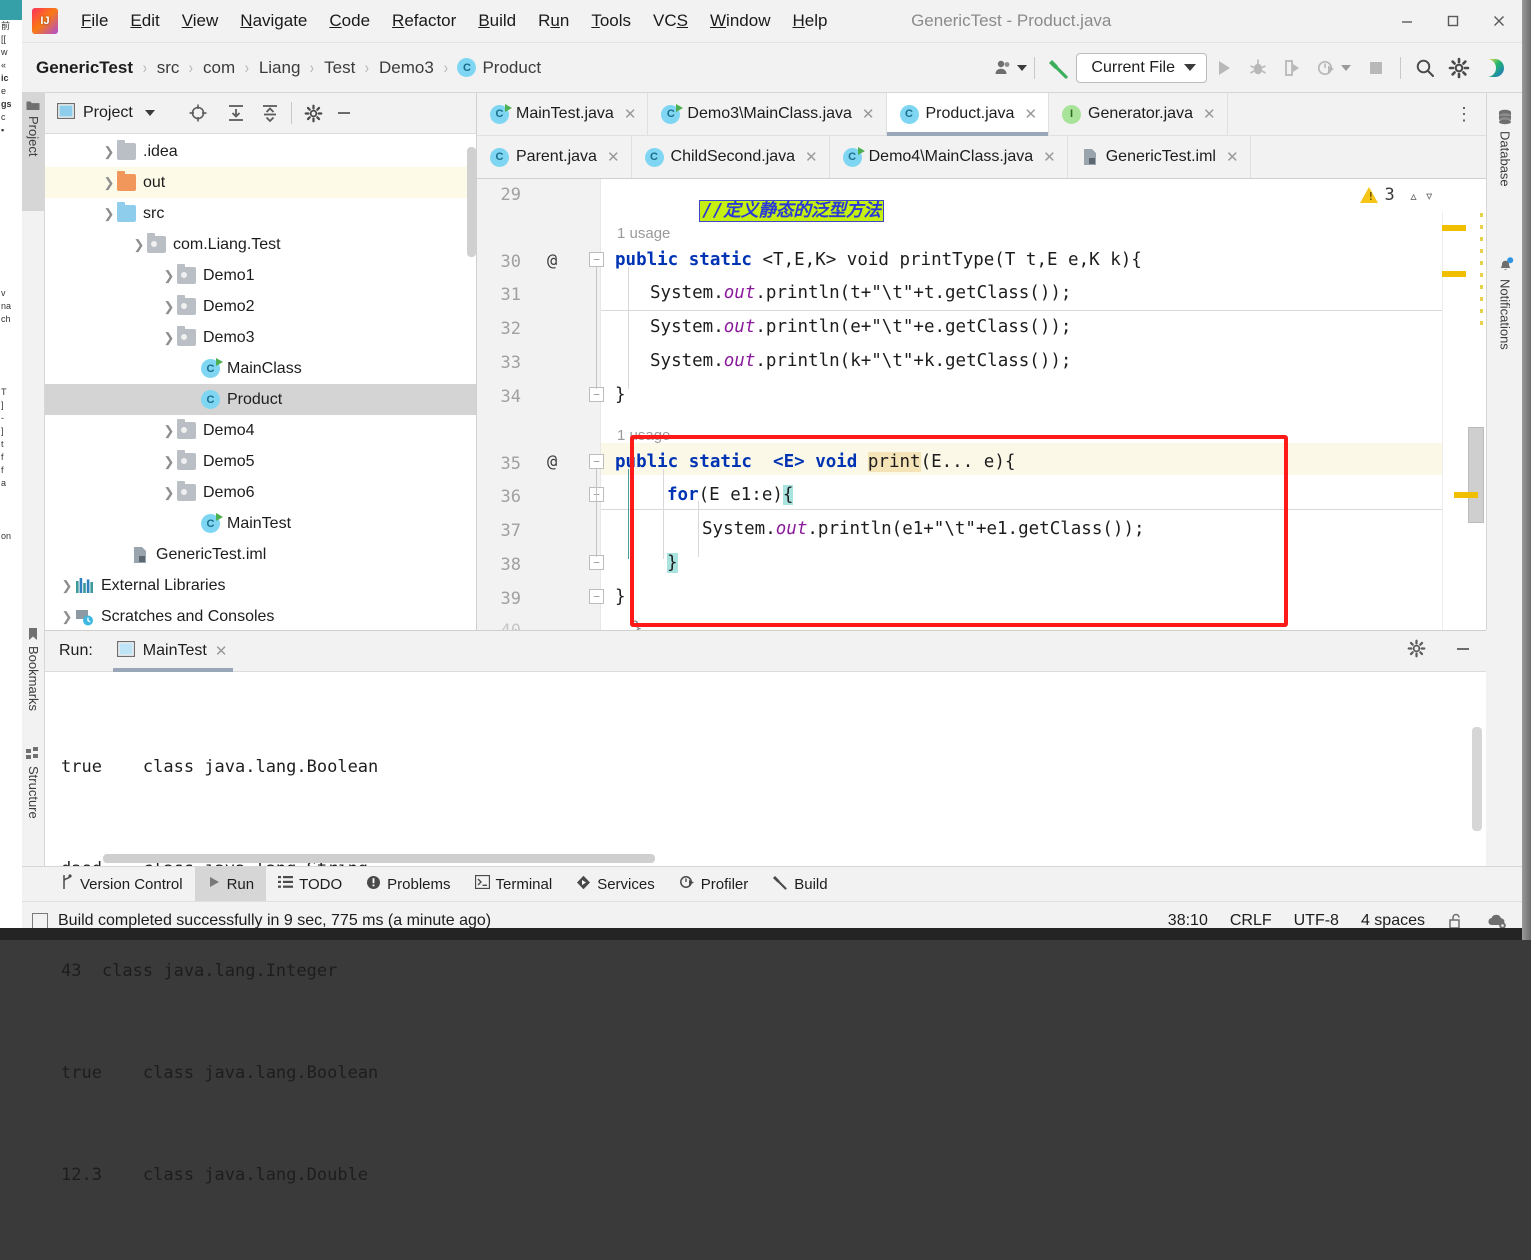  Describe the element at coordinates (260, 585) in the screenshot. I see `tree-item-external-libraries: ❯ External Libraries` at that location.